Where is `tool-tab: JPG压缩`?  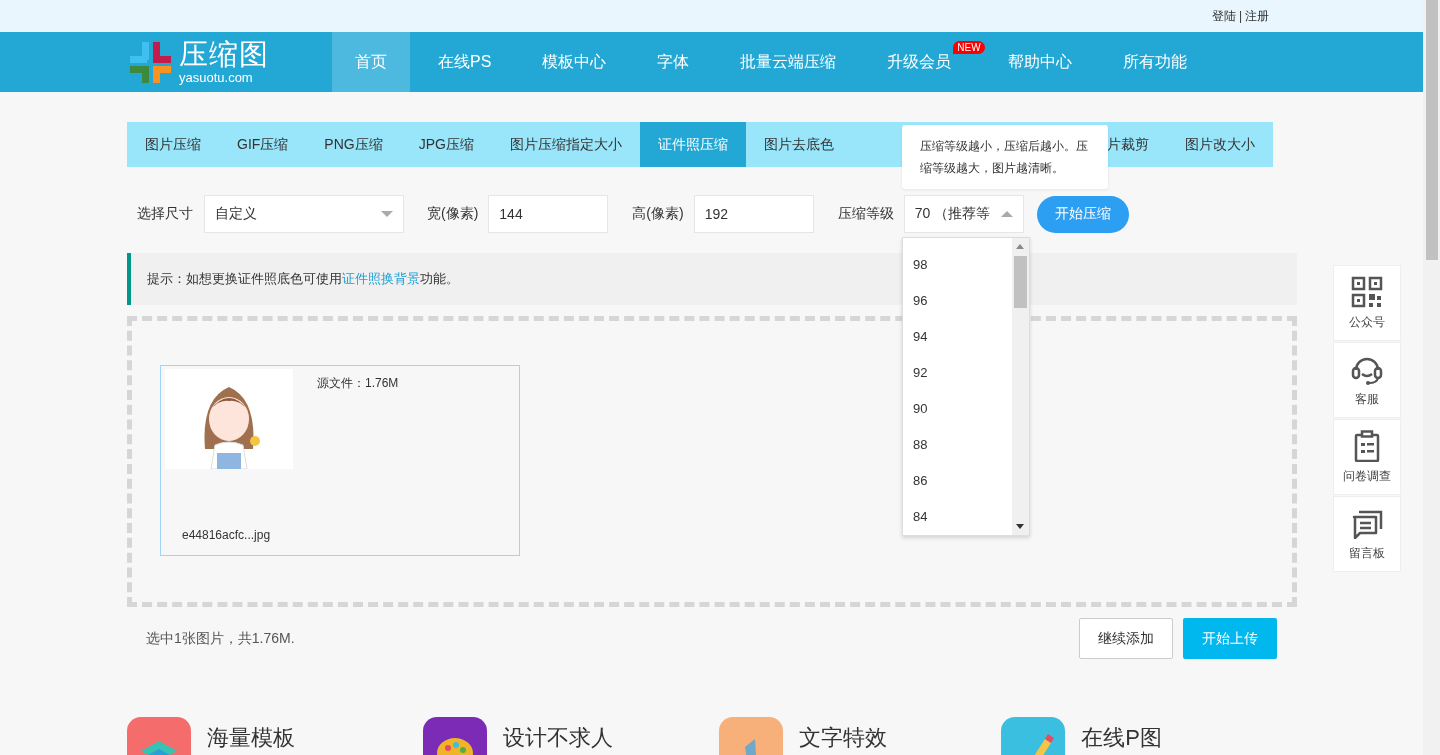
tool-tab: JPG压缩 is located at coordinates (446, 144).